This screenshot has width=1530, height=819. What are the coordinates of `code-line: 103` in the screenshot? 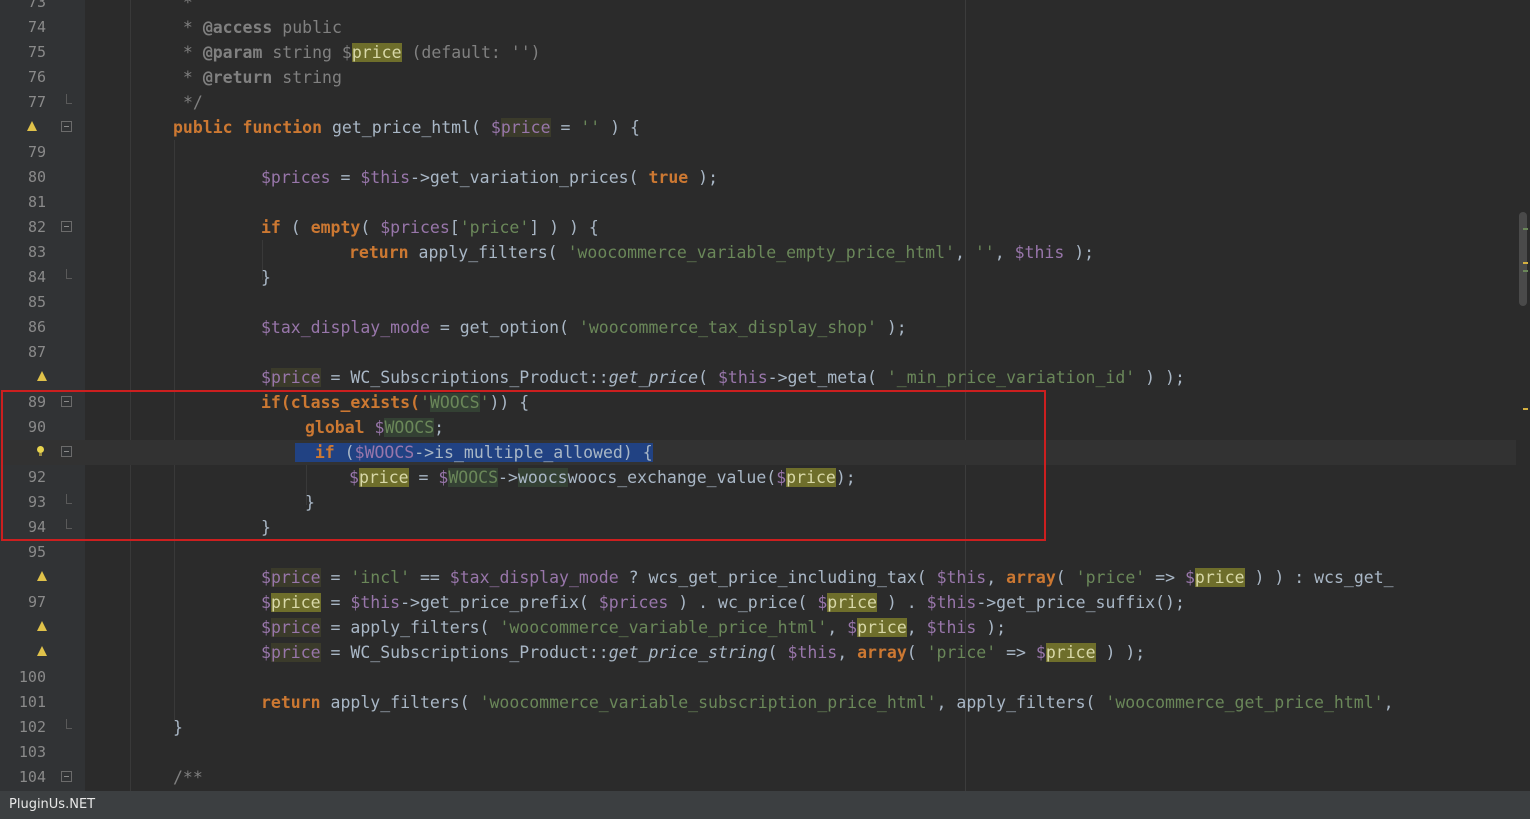 It's located at (765, 752).